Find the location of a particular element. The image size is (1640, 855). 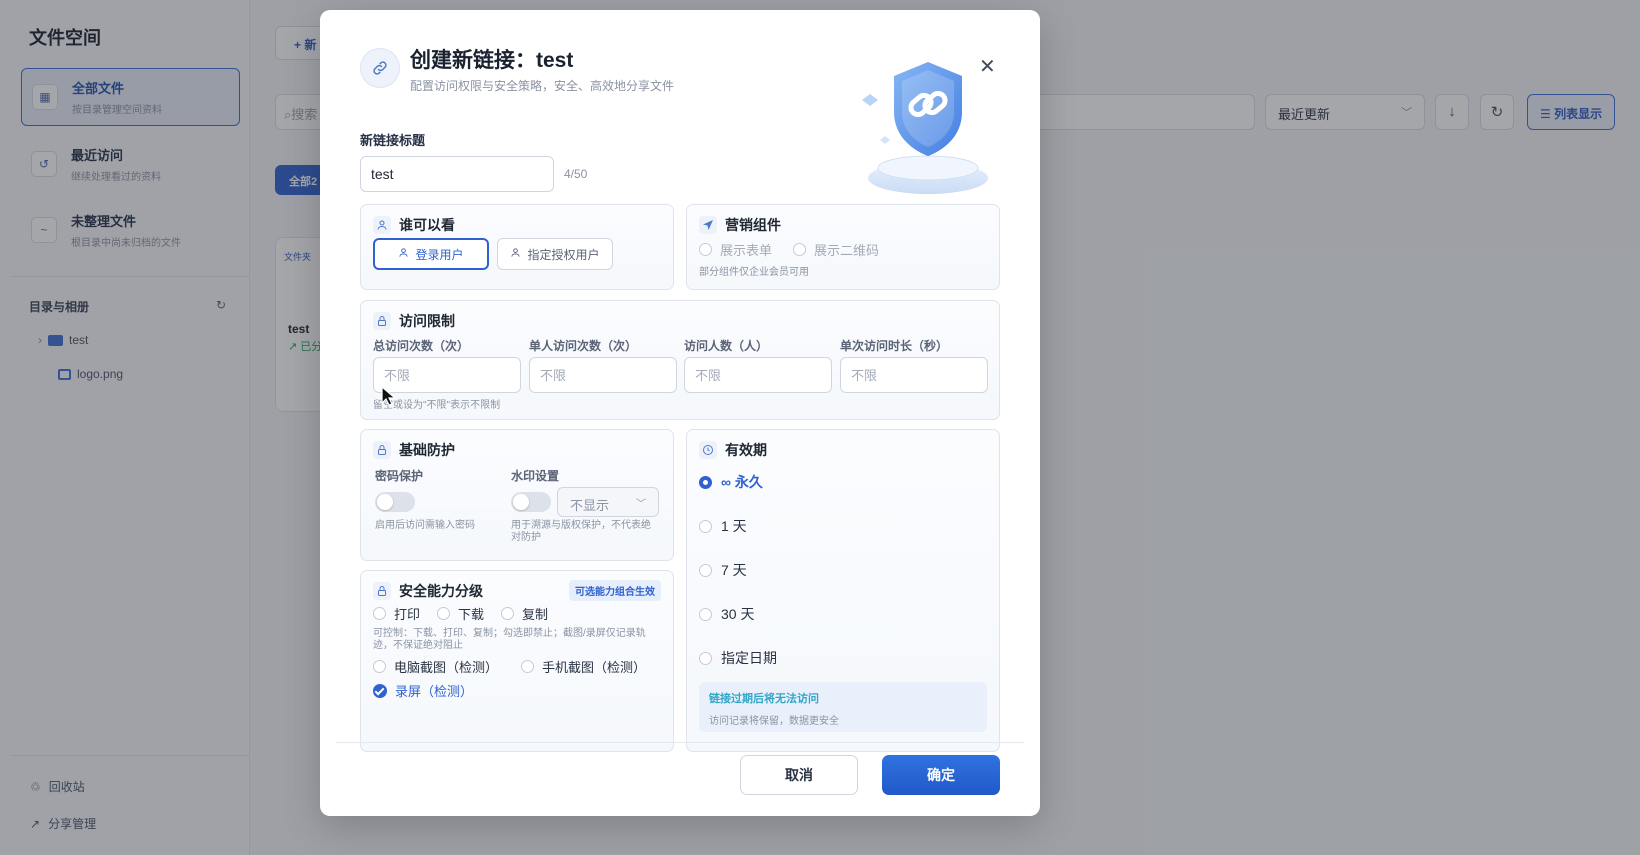

expiry-info-box: 链接过期后将无法访问 访问记录将保留，数据更安全 is located at coordinates (843, 707).